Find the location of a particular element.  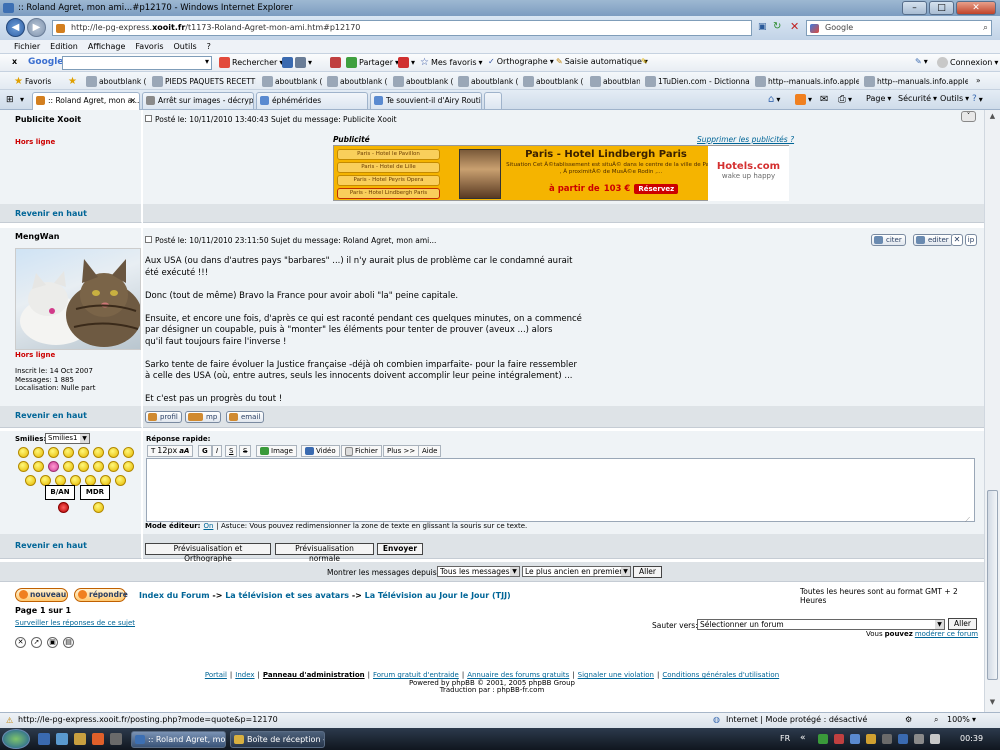

scroll-down-icon: ▼ is located at coordinates (992, 703).